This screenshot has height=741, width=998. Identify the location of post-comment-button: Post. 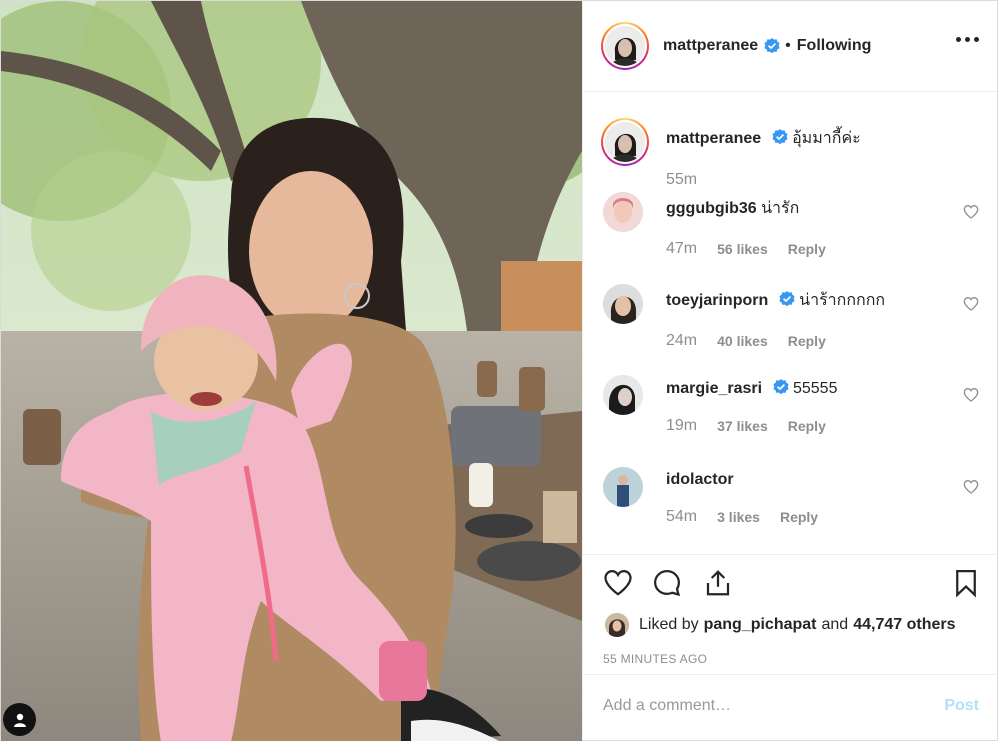
(961, 706).